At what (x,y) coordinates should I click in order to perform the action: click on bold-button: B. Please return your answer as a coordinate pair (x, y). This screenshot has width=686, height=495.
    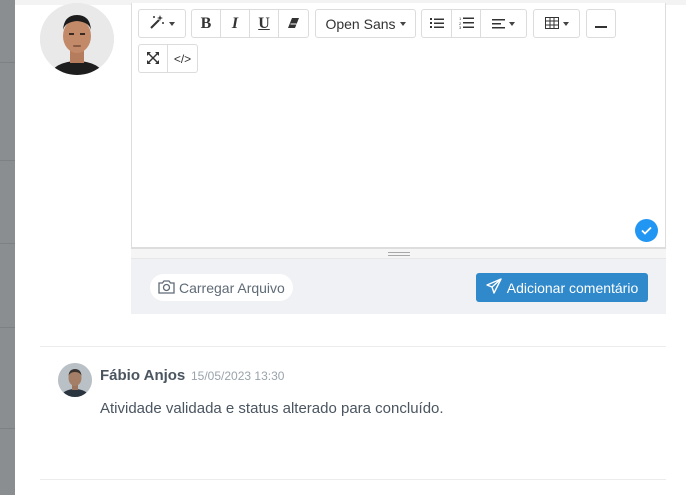
    Looking at the image, I should click on (206, 23).